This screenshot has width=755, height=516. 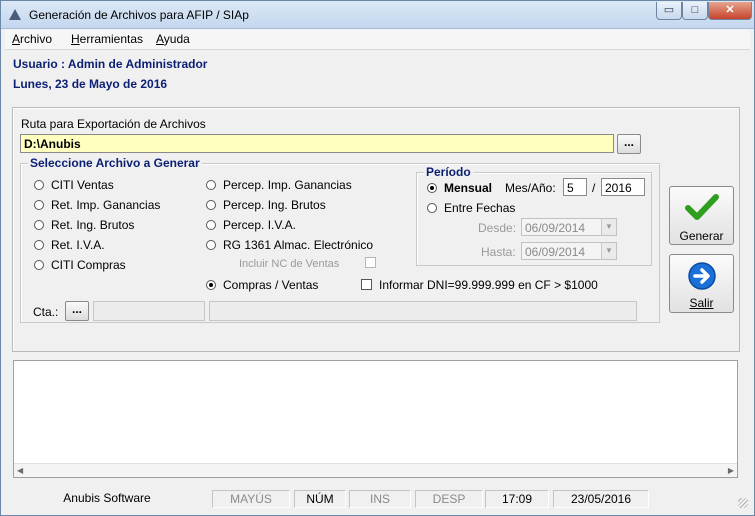 I want to click on minimize-icon: ▭, so click(x=669, y=10).